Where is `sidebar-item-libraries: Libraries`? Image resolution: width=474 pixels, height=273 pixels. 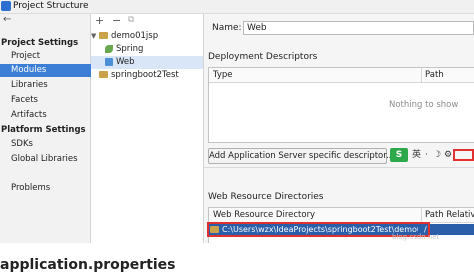
sidebar-item-libraries: Libraries is located at coordinates (50, 85).